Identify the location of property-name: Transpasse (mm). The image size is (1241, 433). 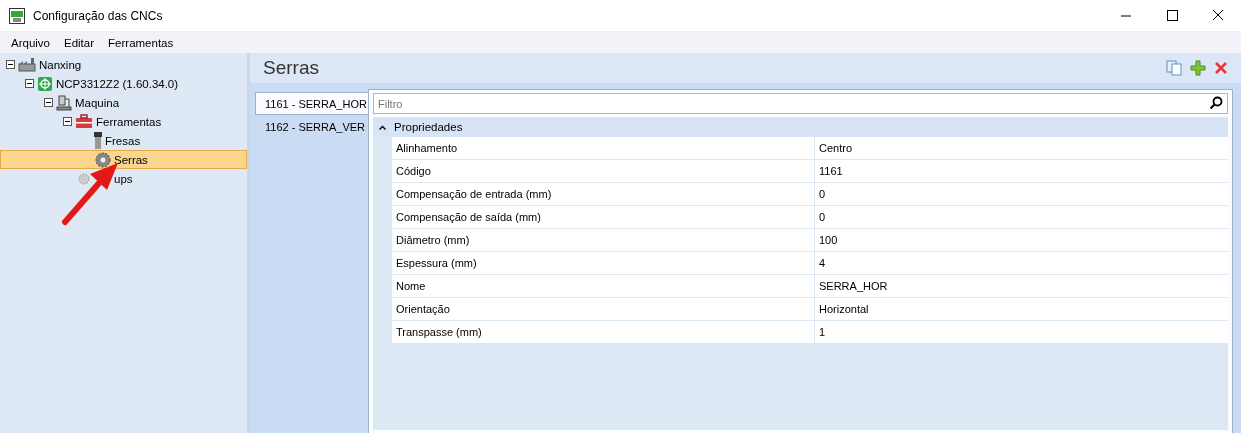
(603, 332).